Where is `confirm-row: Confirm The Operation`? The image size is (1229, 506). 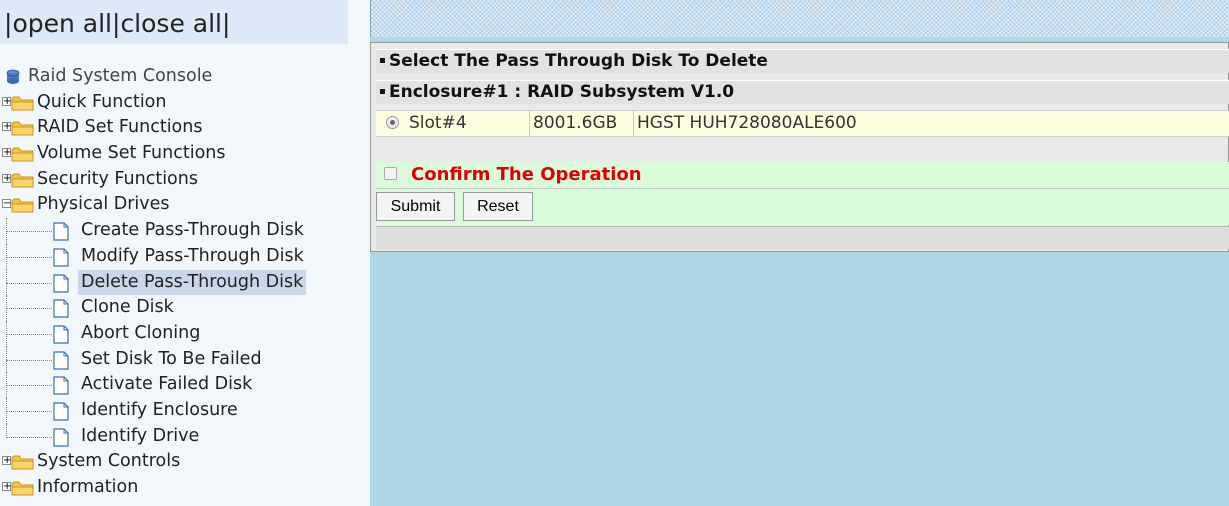
confirm-row: Confirm The Operation is located at coordinates (802, 175).